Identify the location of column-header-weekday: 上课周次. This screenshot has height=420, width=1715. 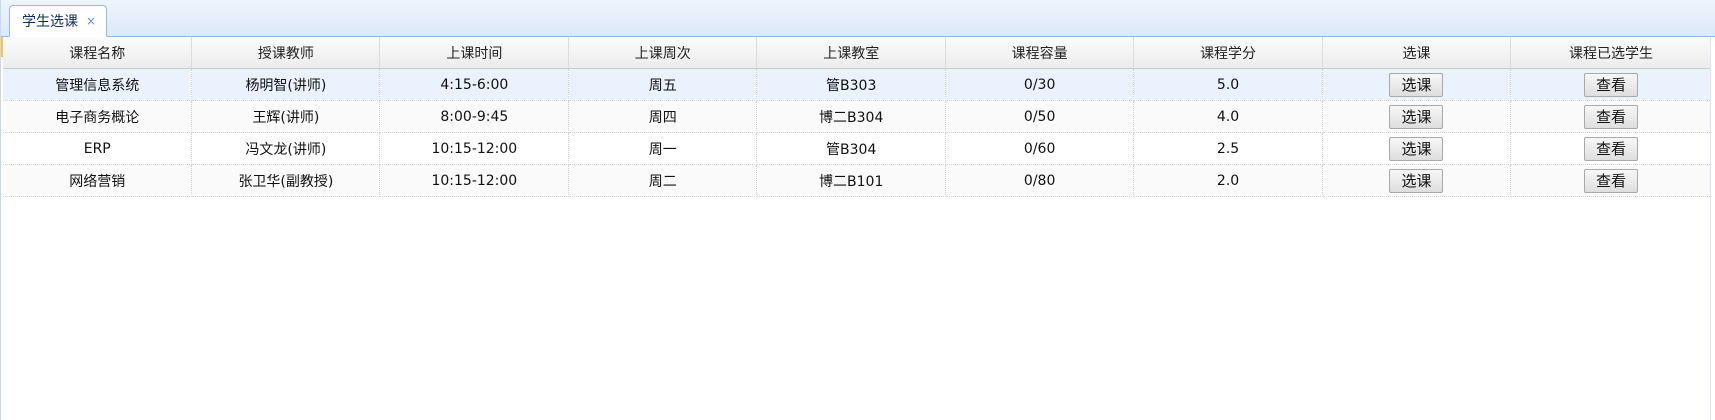
(663, 53).